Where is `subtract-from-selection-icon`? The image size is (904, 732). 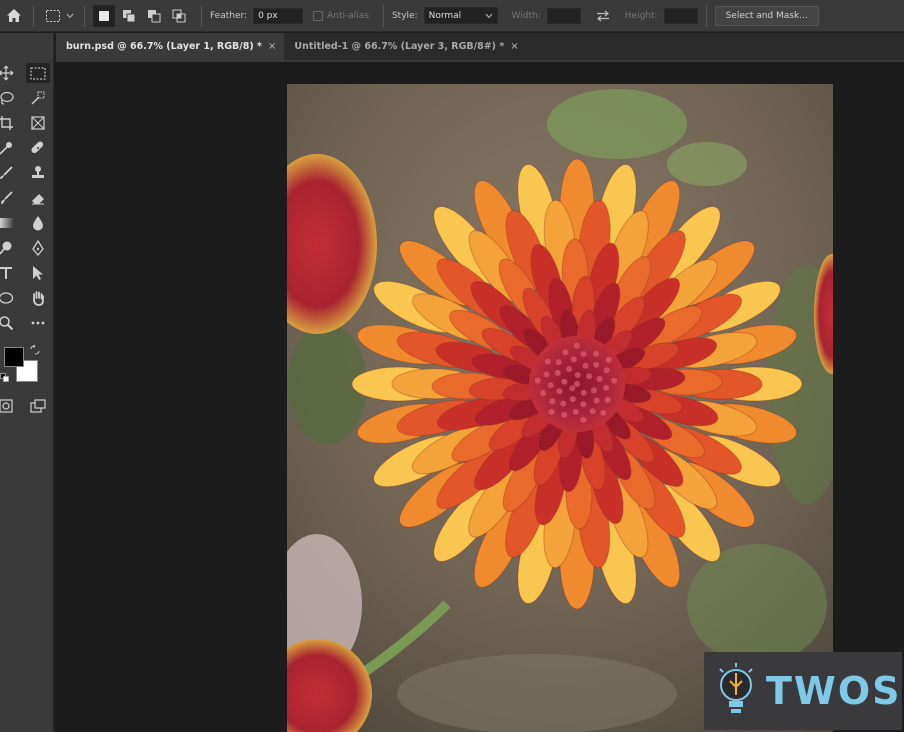
subtract-from-selection-icon is located at coordinates (154, 16).